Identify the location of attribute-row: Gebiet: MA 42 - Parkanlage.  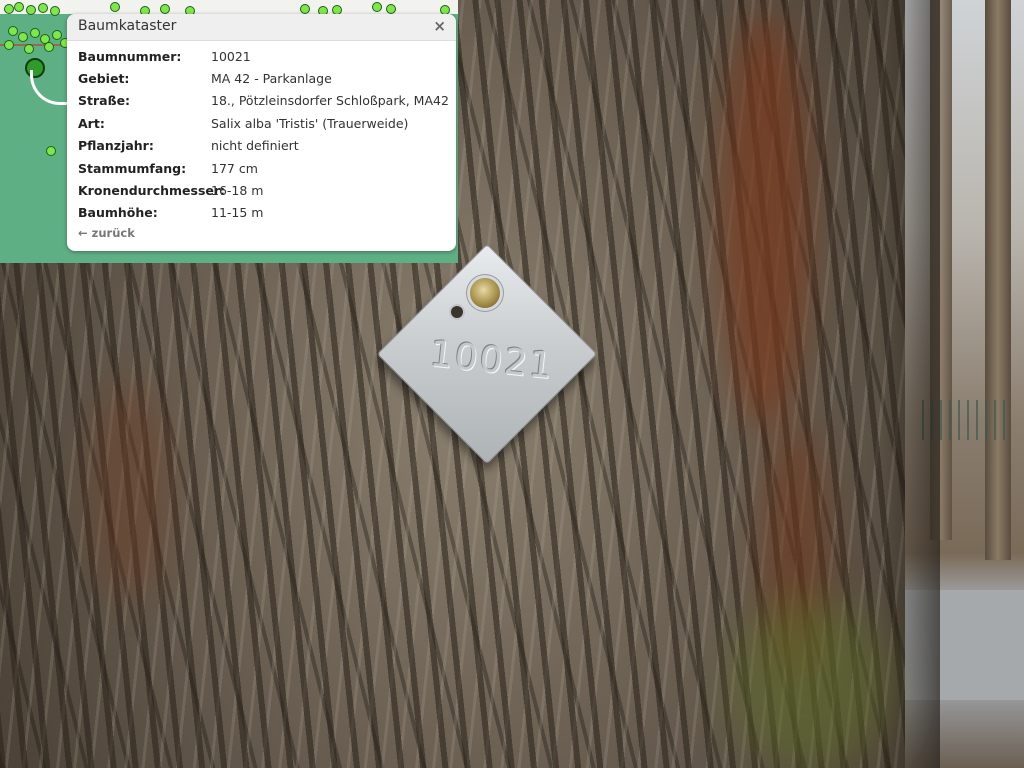
(263, 78).